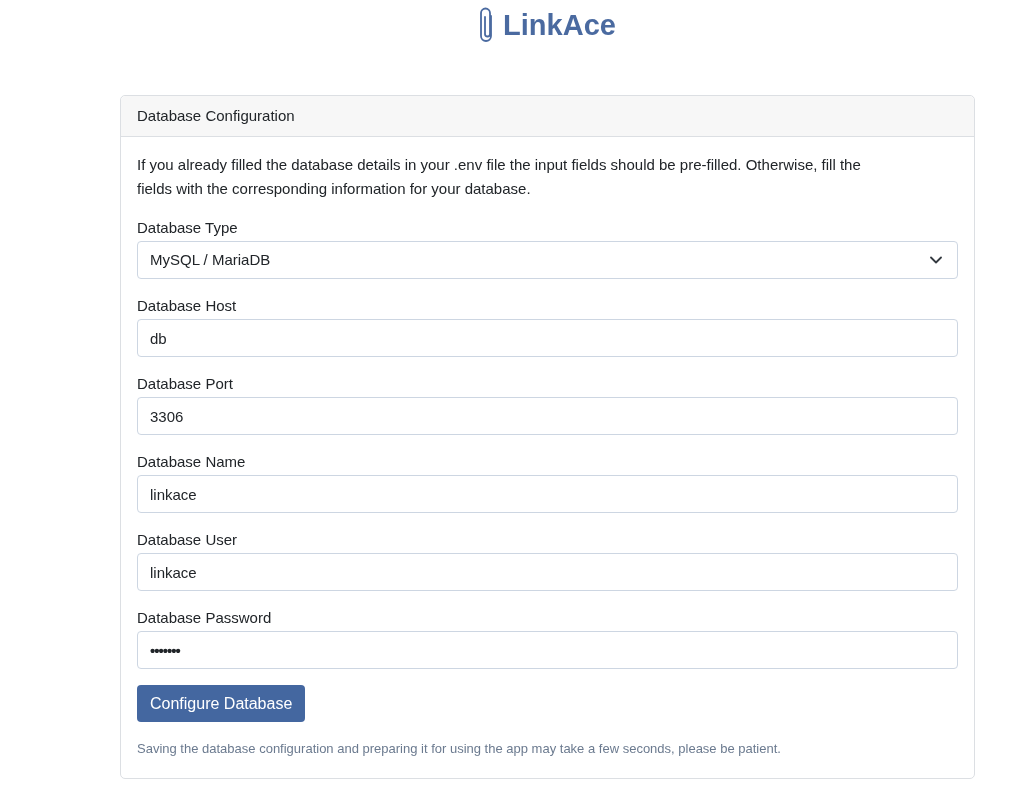  I want to click on field-label: Database Name, so click(192, 462).